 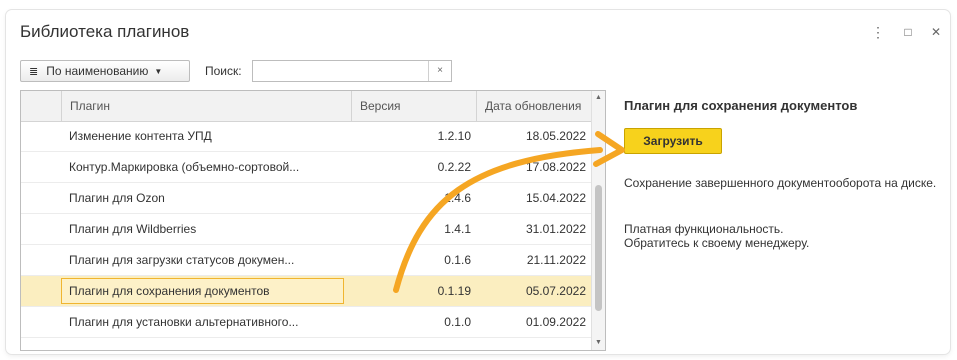 What do you see at coordinates (105, 31) in the screenshot?
I see `window-title: Библиотека плагинов` at bounding box center [105, 31].